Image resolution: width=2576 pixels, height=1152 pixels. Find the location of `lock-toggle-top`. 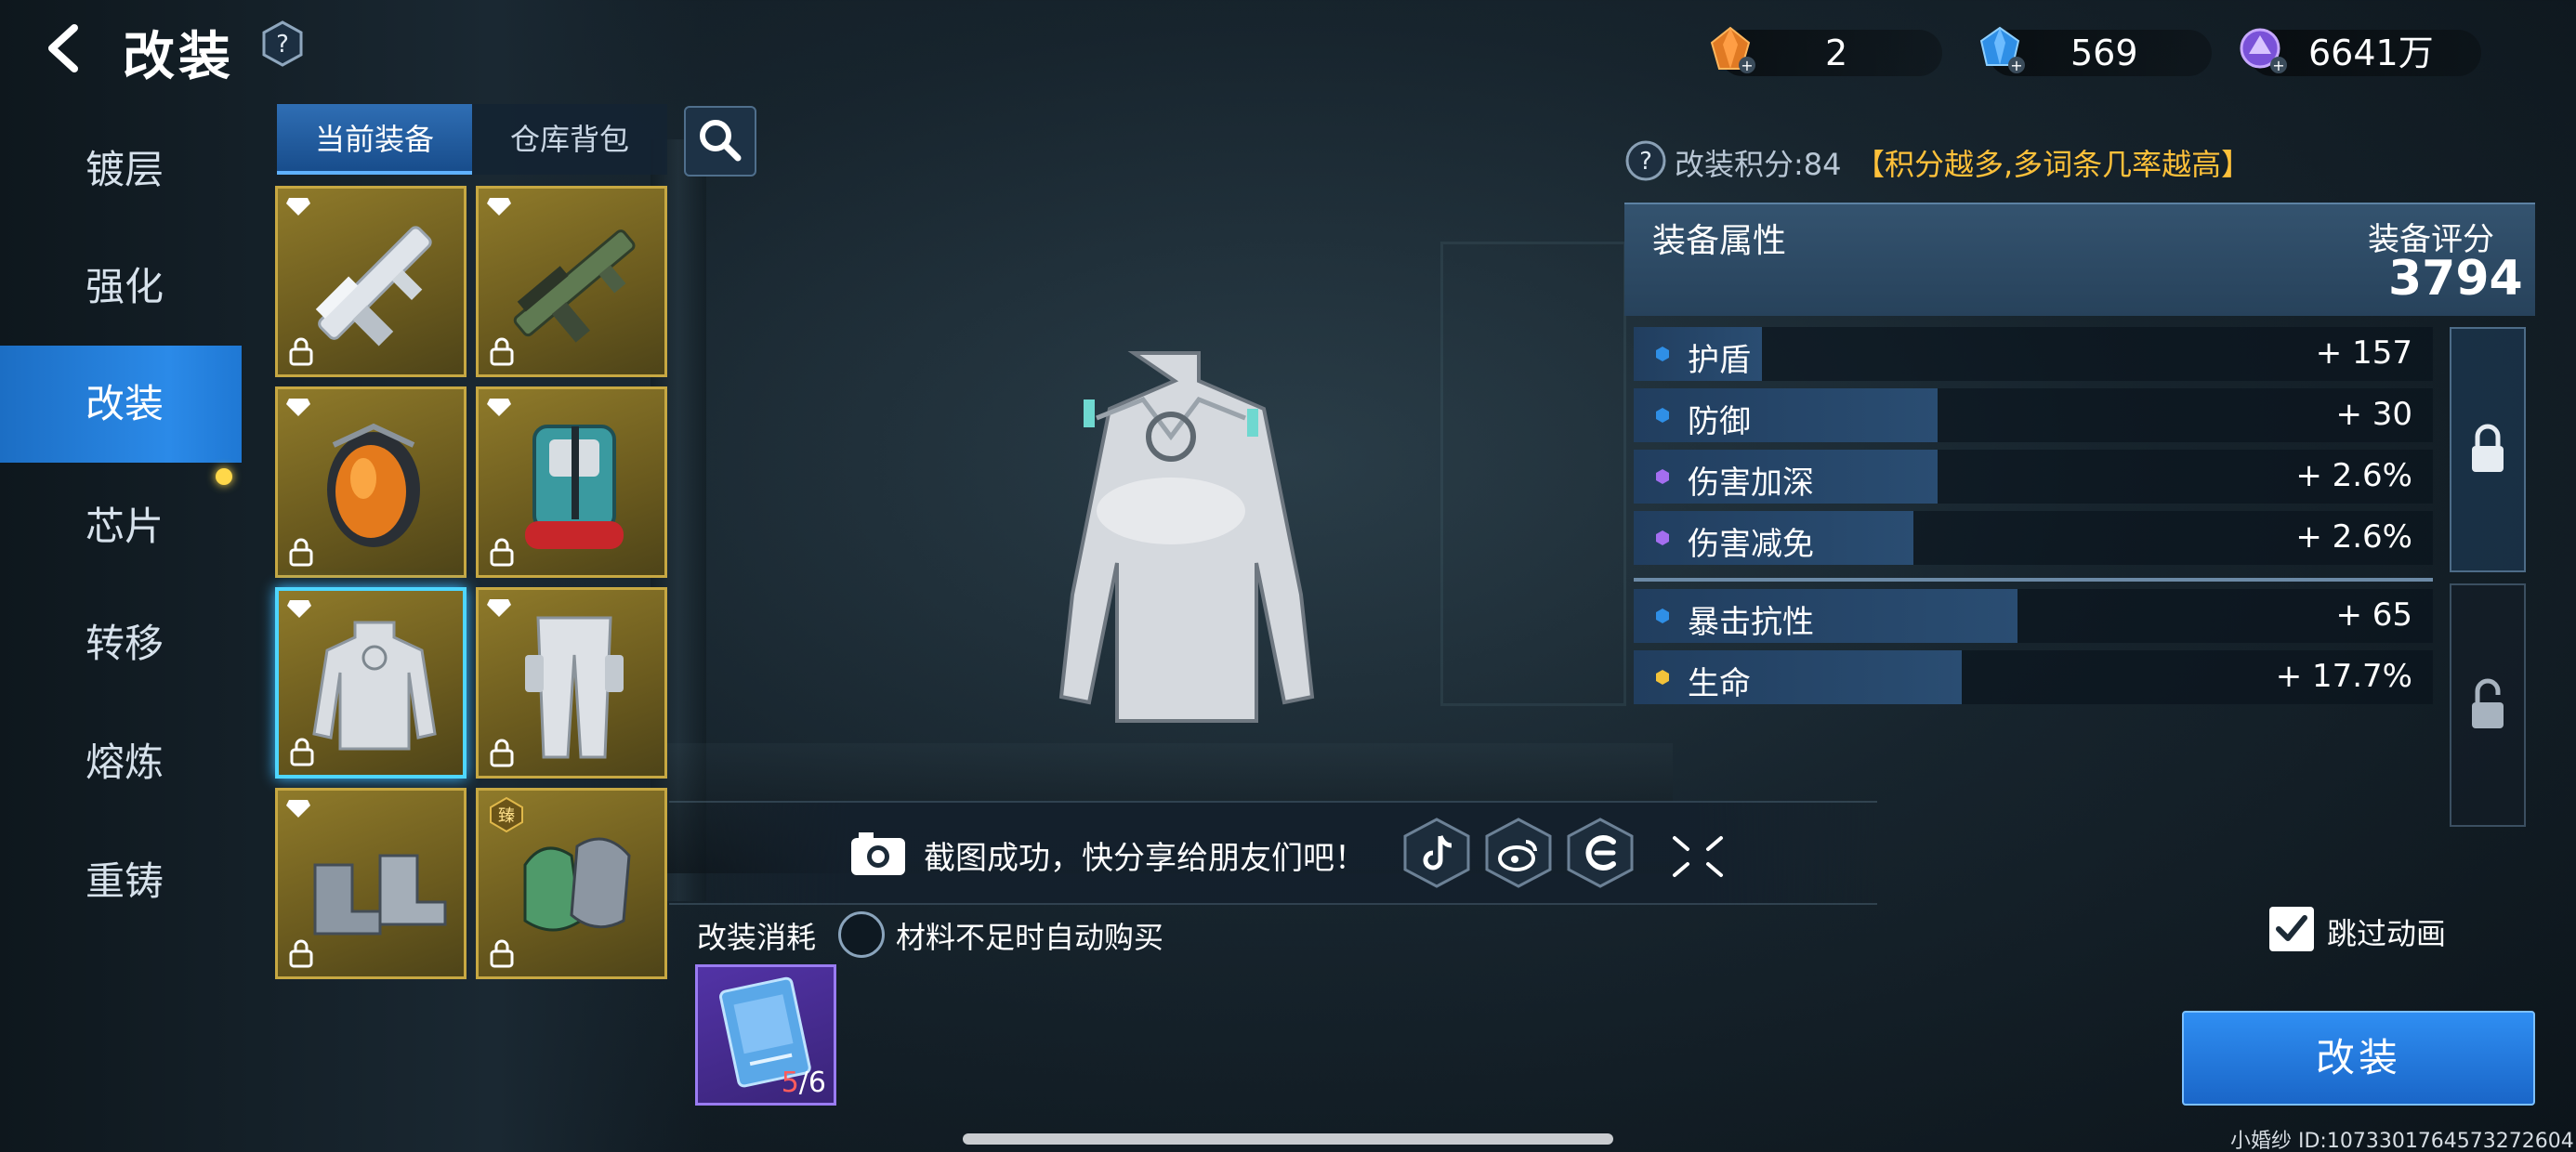

lock-toggle-top is located at coordinates (2488, 449).